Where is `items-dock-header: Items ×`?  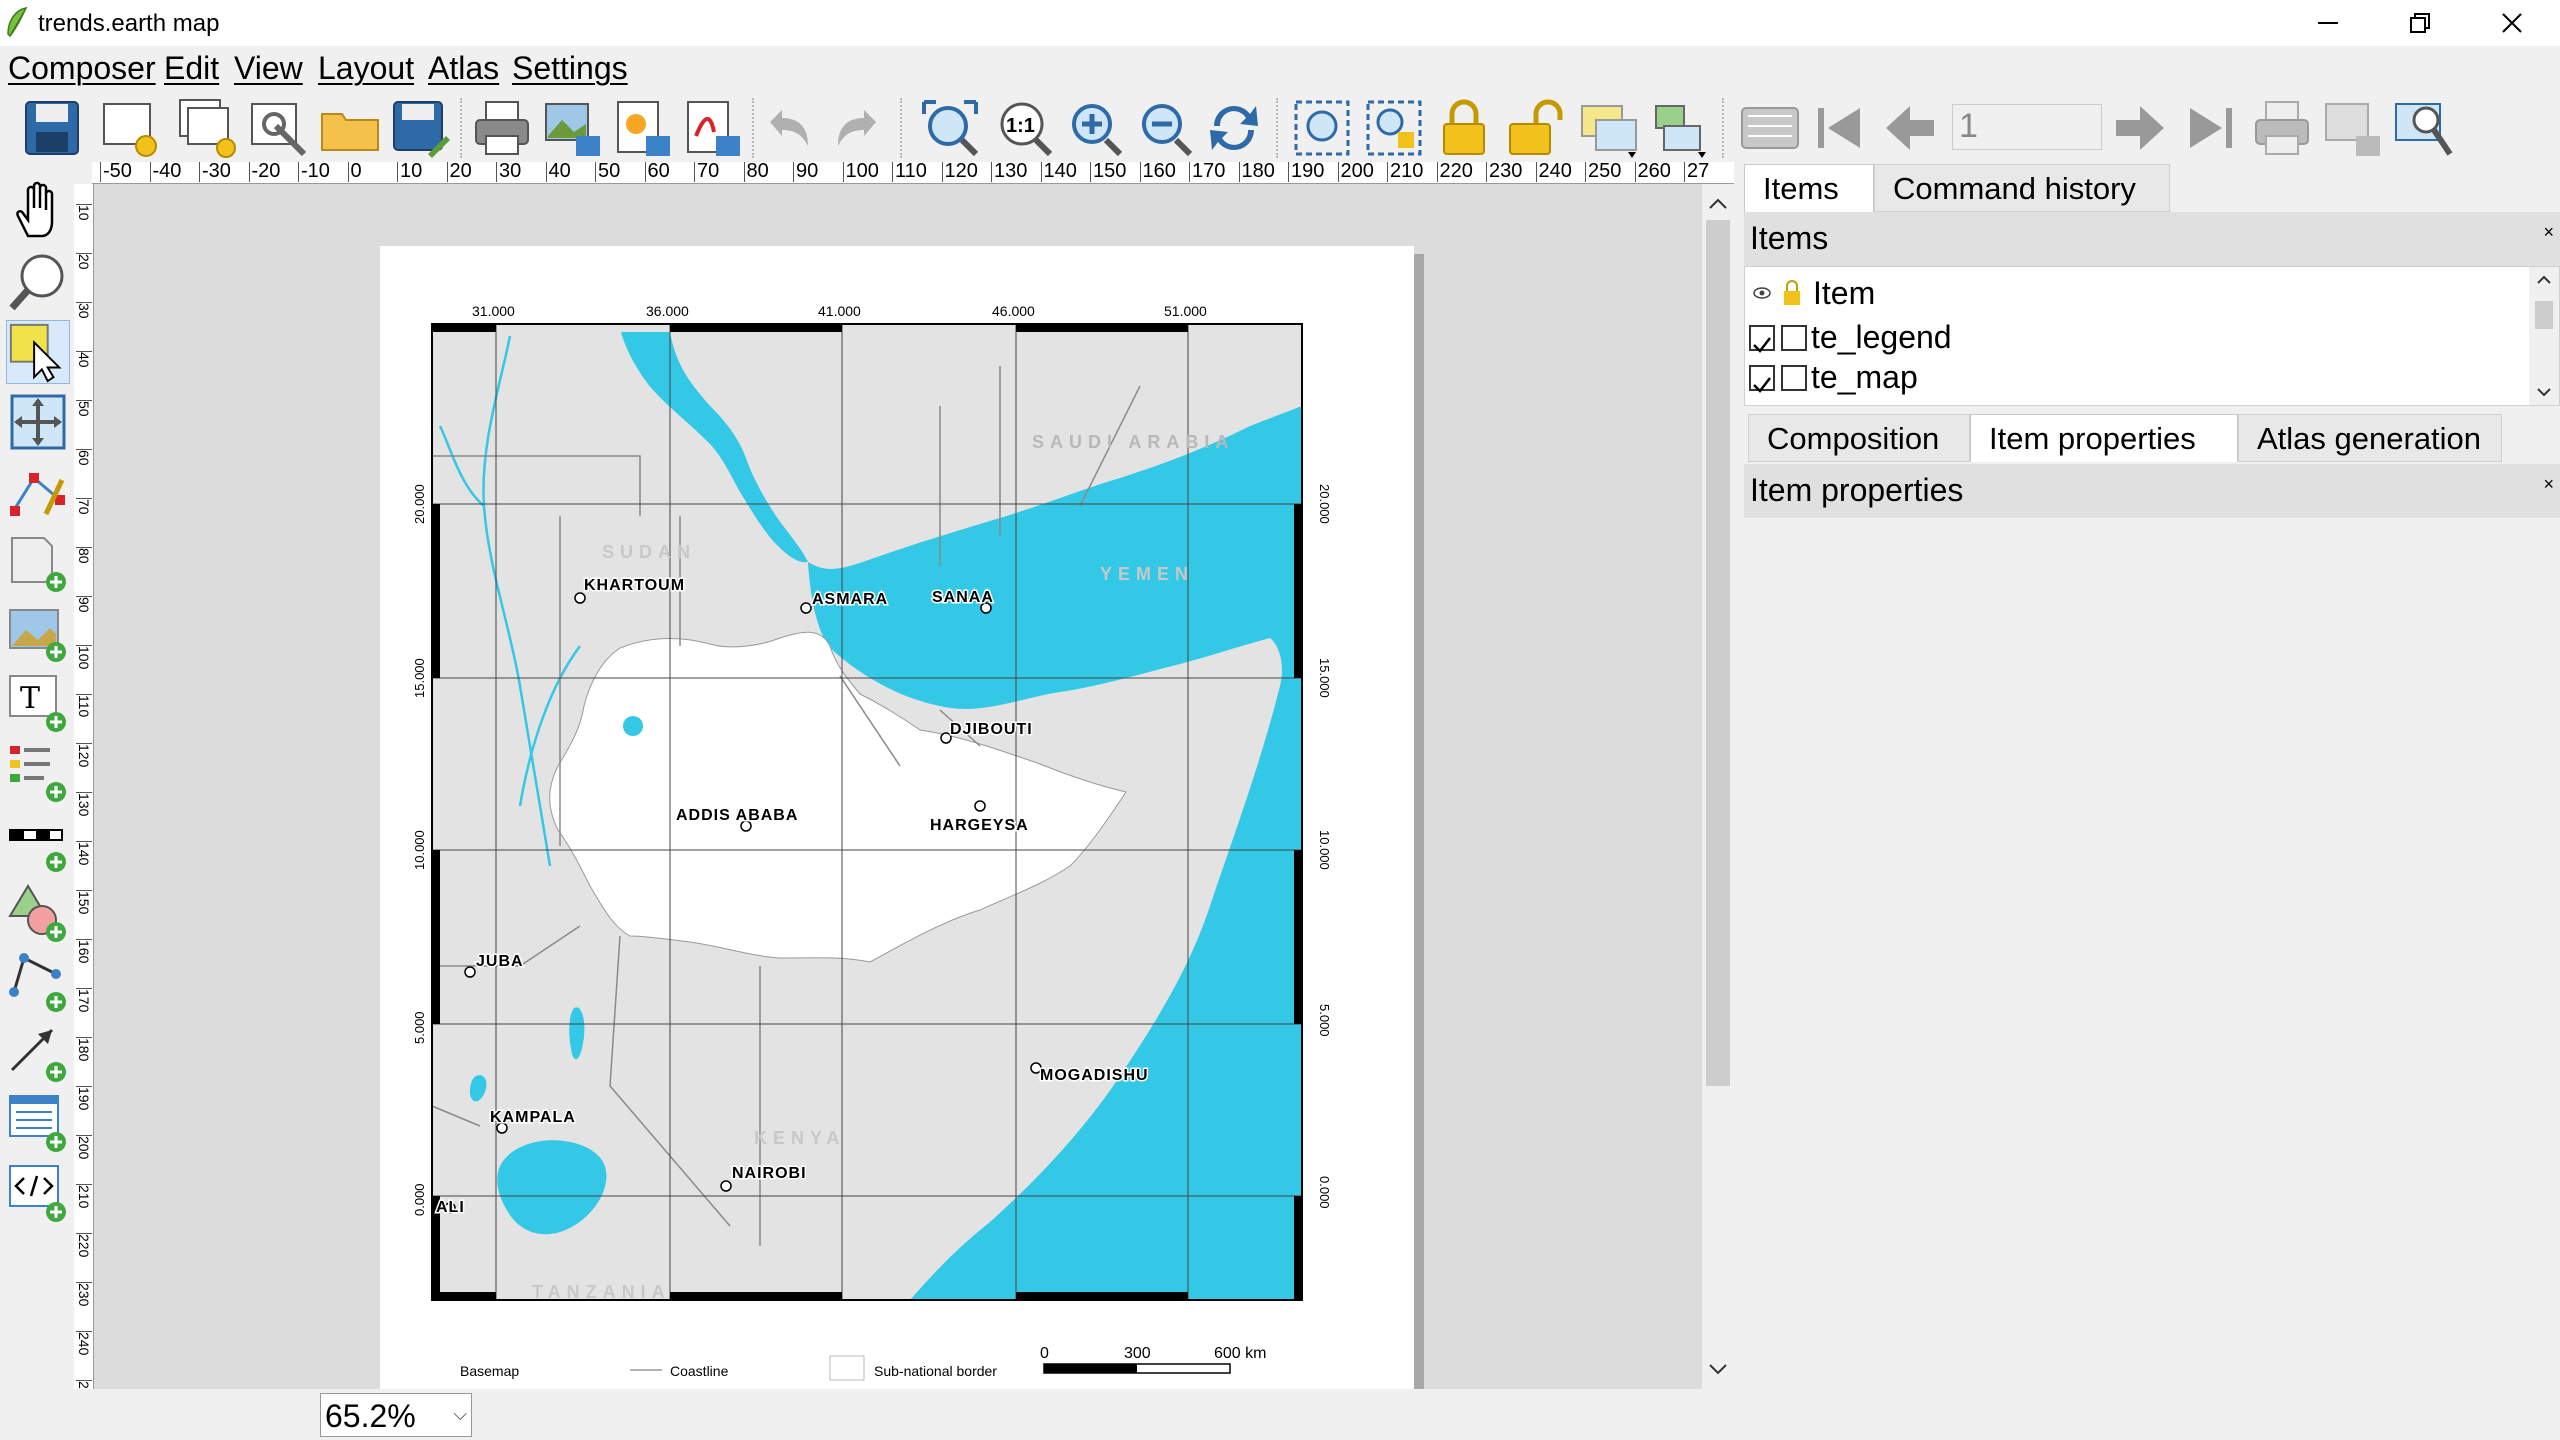 items-dock-header: Items × is located at coordinates (2152, 239).